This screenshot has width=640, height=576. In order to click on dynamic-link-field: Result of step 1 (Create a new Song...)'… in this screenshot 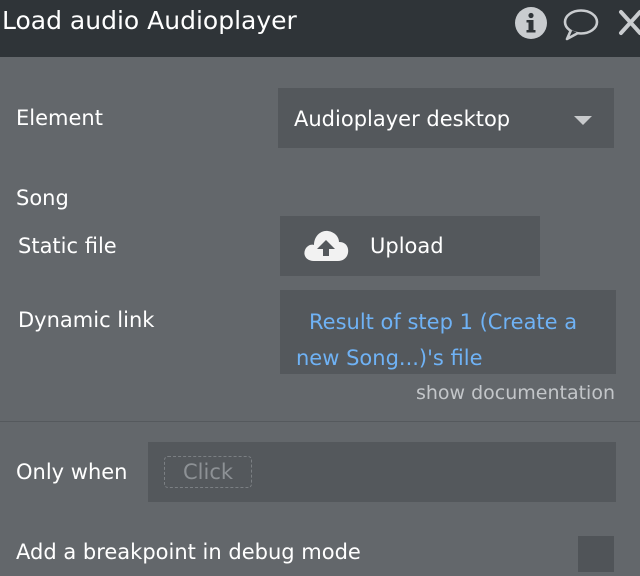, I will do `click(448, 332)`.